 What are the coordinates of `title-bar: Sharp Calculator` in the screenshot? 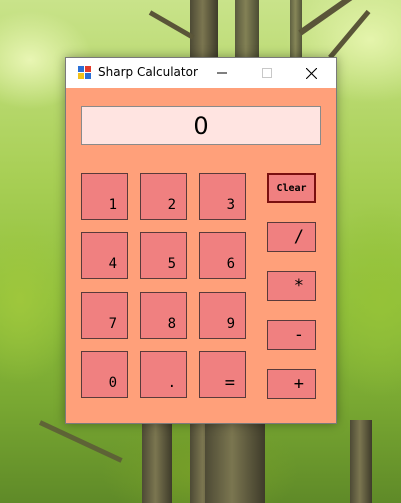 It's located at (201, 73).